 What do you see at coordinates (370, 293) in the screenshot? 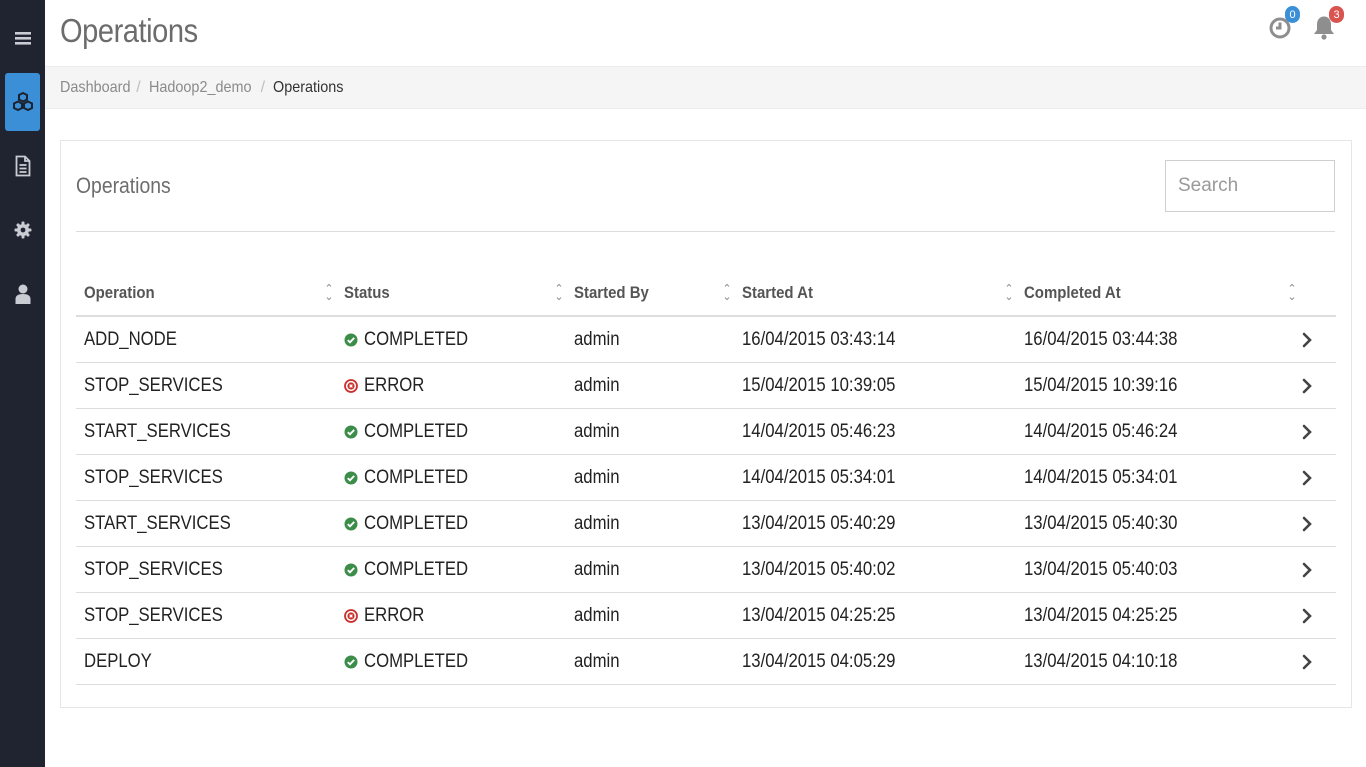
I see `column-header-status: Status` at bounding box center [370, 293].